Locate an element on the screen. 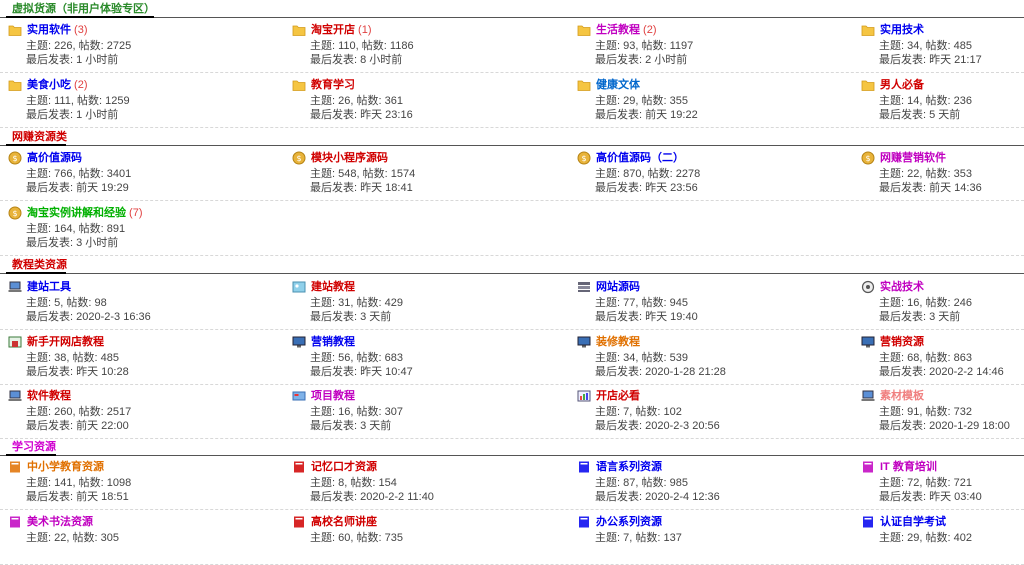  forum-title-link: 素材模板 is located at coordinates (902, 396).